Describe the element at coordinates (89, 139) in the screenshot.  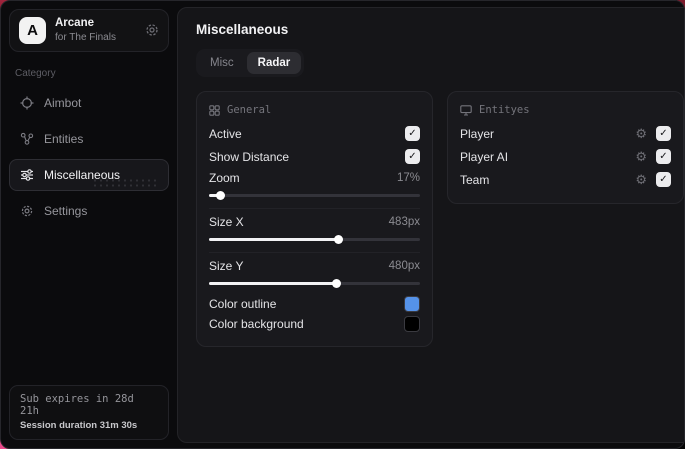
I see `sidebar-item-entities: Entities` at that location.